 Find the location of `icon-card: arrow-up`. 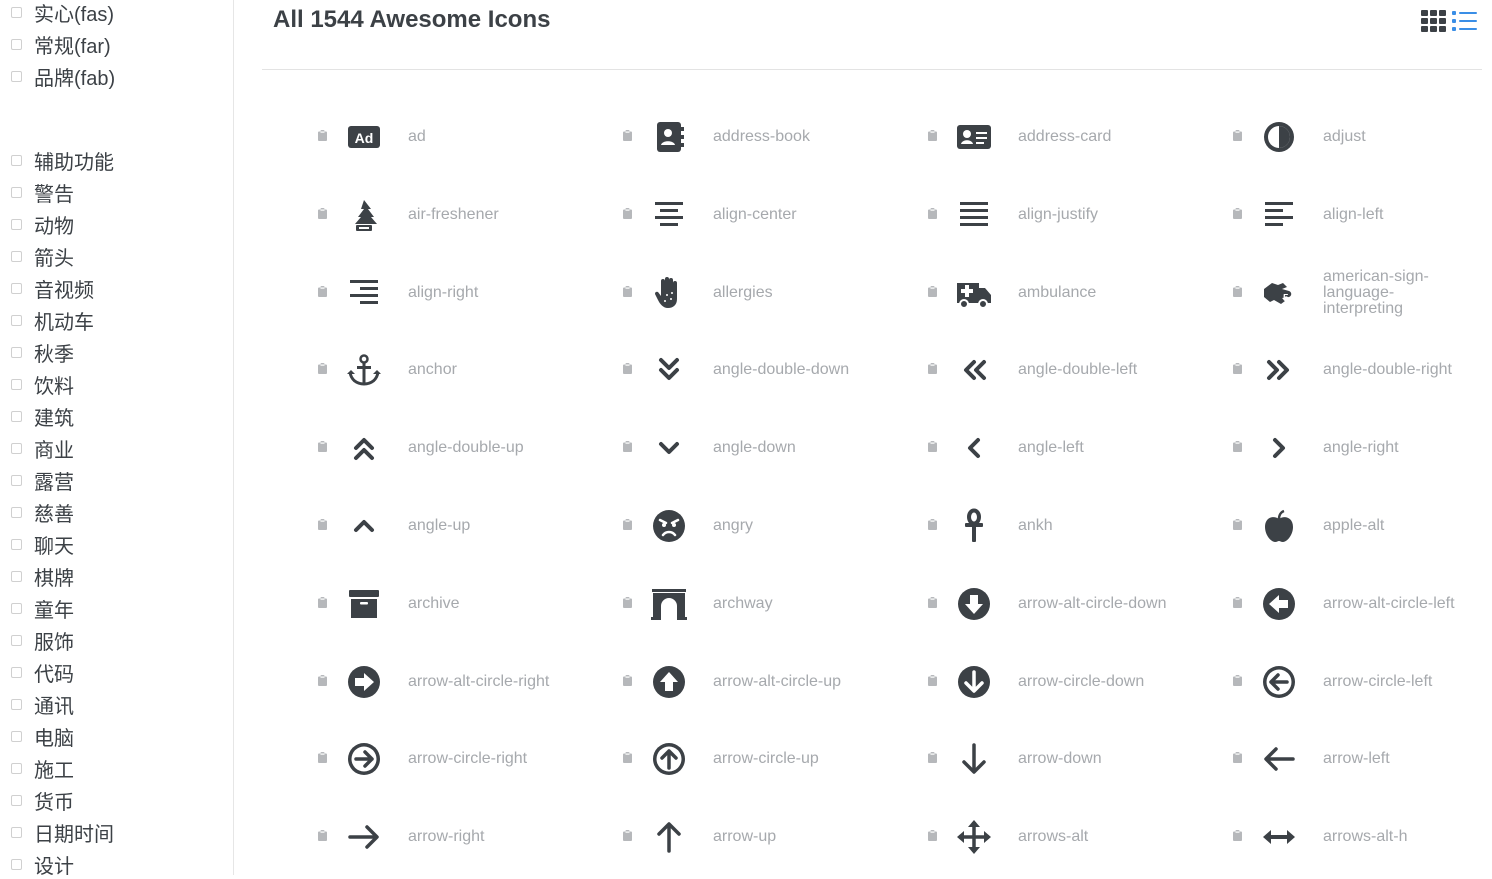

icon-card: arrow-up is located at coordinates (773, 837).